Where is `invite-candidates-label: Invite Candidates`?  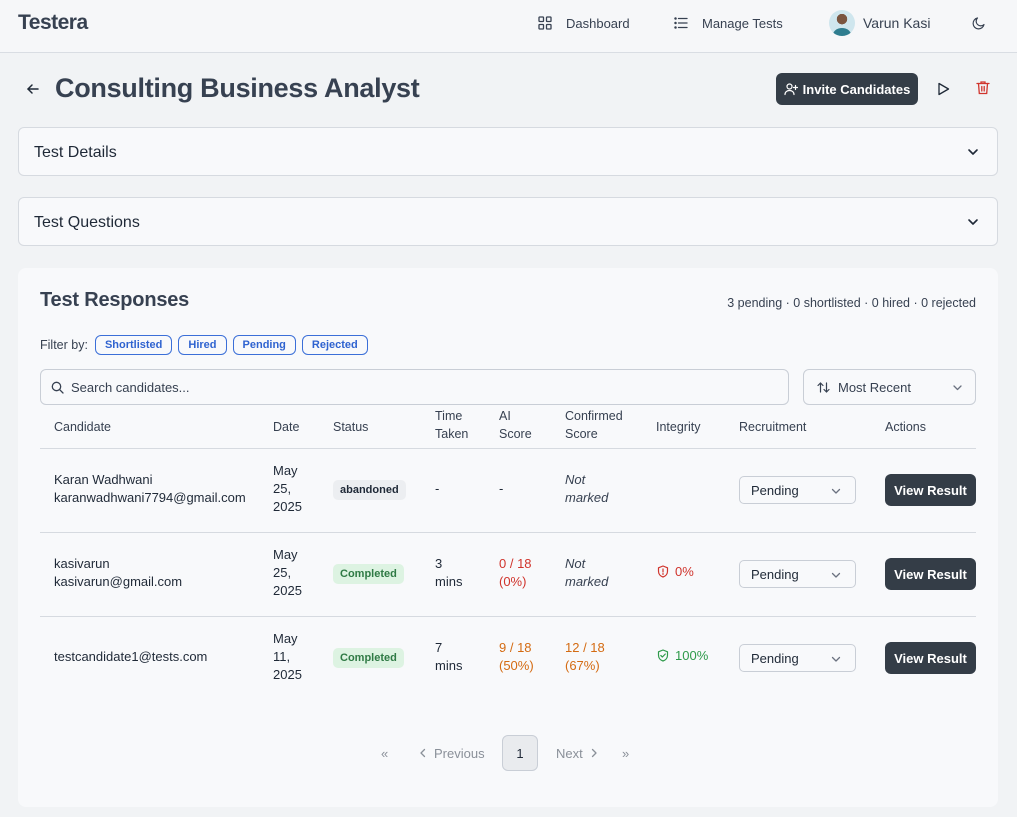
invite-candidates-label: Invite Candidates is located at coordinates (856, 89).